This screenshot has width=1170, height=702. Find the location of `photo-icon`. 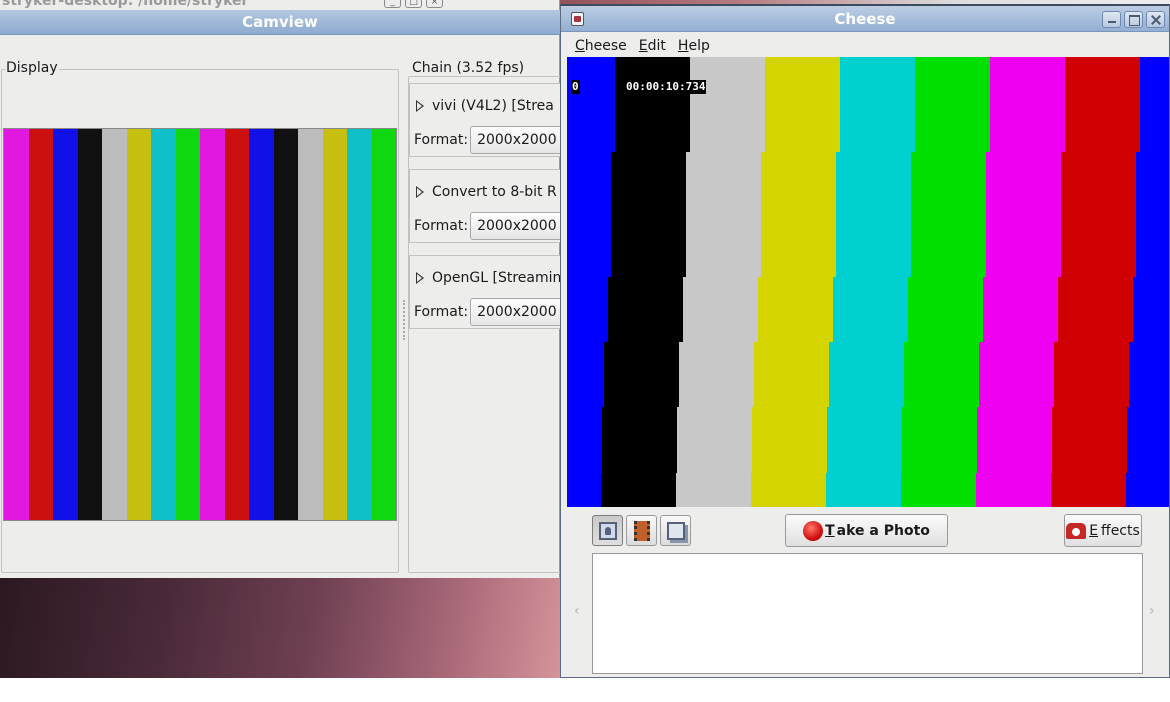

photo-icon is located at coordinates (607, 530).